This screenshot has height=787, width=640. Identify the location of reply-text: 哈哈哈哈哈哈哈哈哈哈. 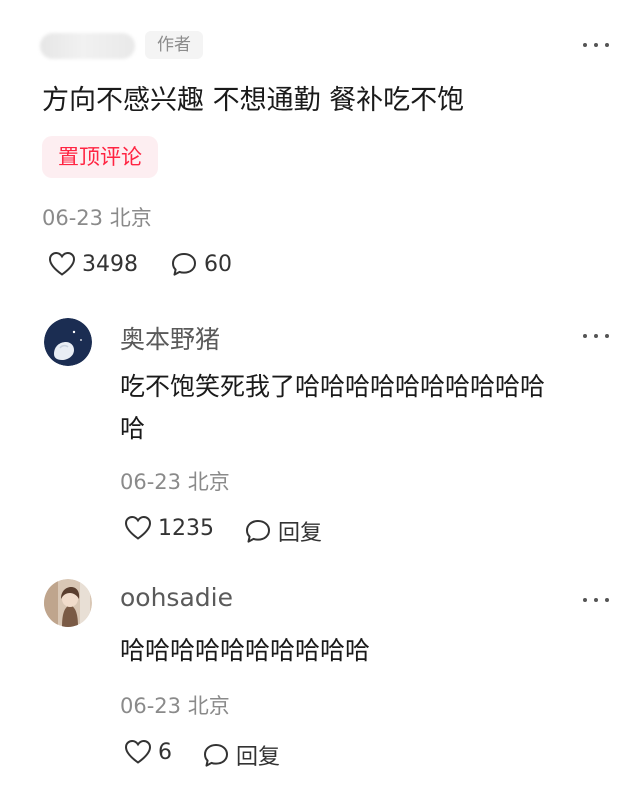
(245, 651).